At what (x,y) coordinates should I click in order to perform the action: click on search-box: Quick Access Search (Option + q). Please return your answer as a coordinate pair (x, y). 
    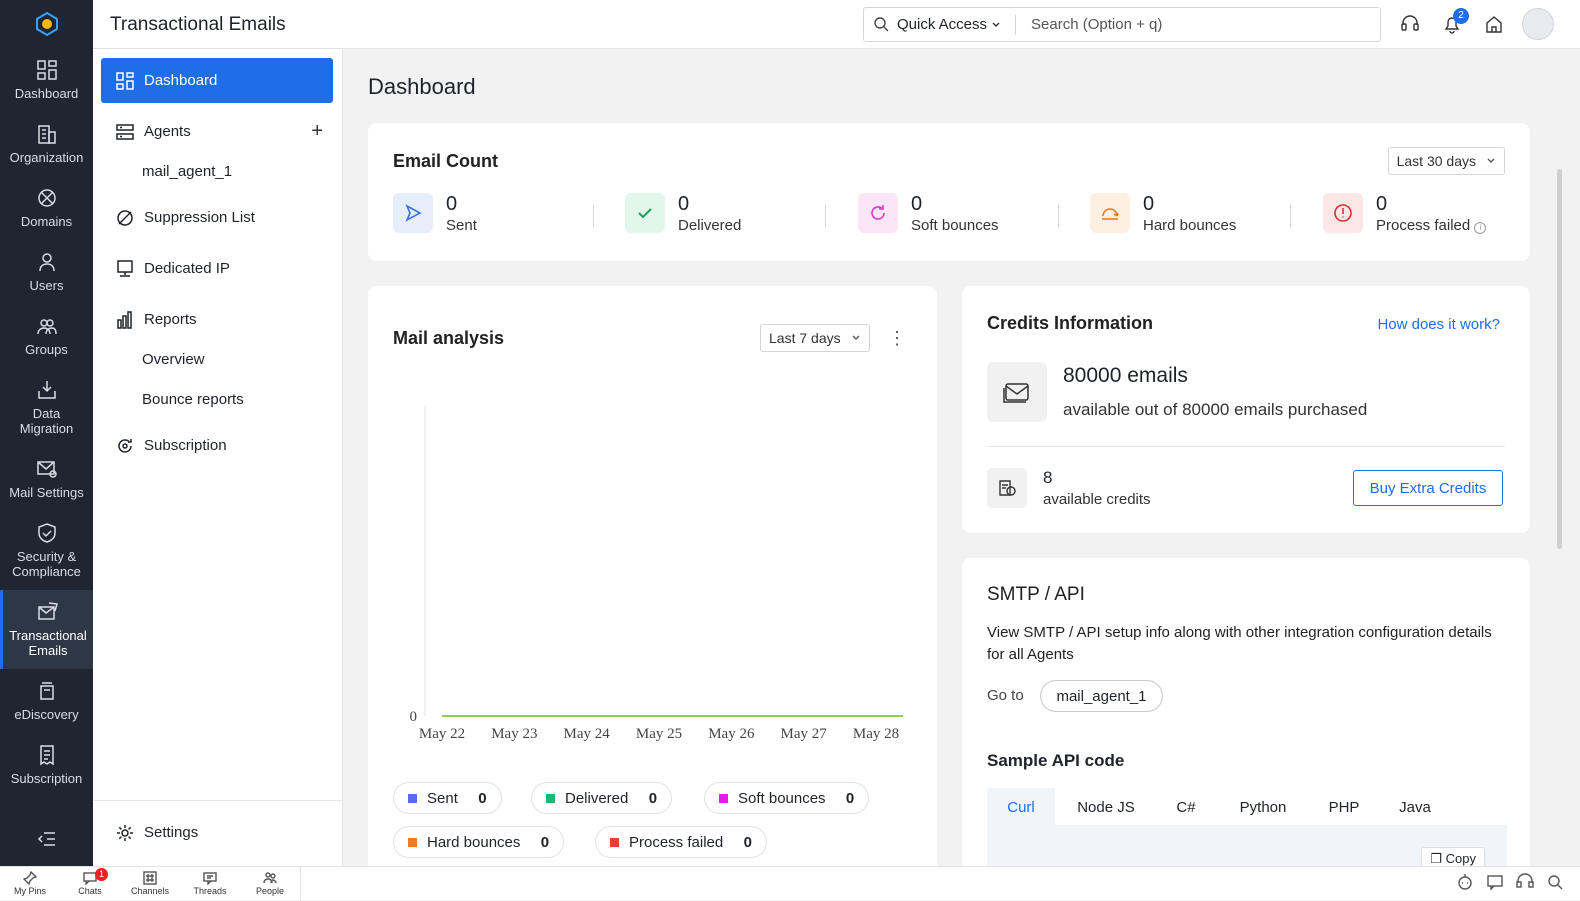
    Looking at the image, I should click on (1122, 24).